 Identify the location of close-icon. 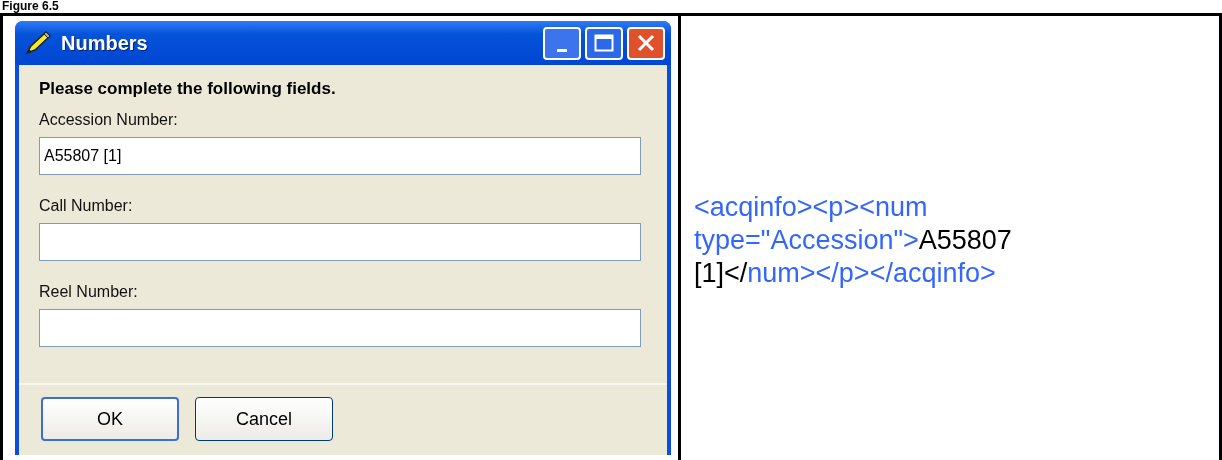
(646, 43).